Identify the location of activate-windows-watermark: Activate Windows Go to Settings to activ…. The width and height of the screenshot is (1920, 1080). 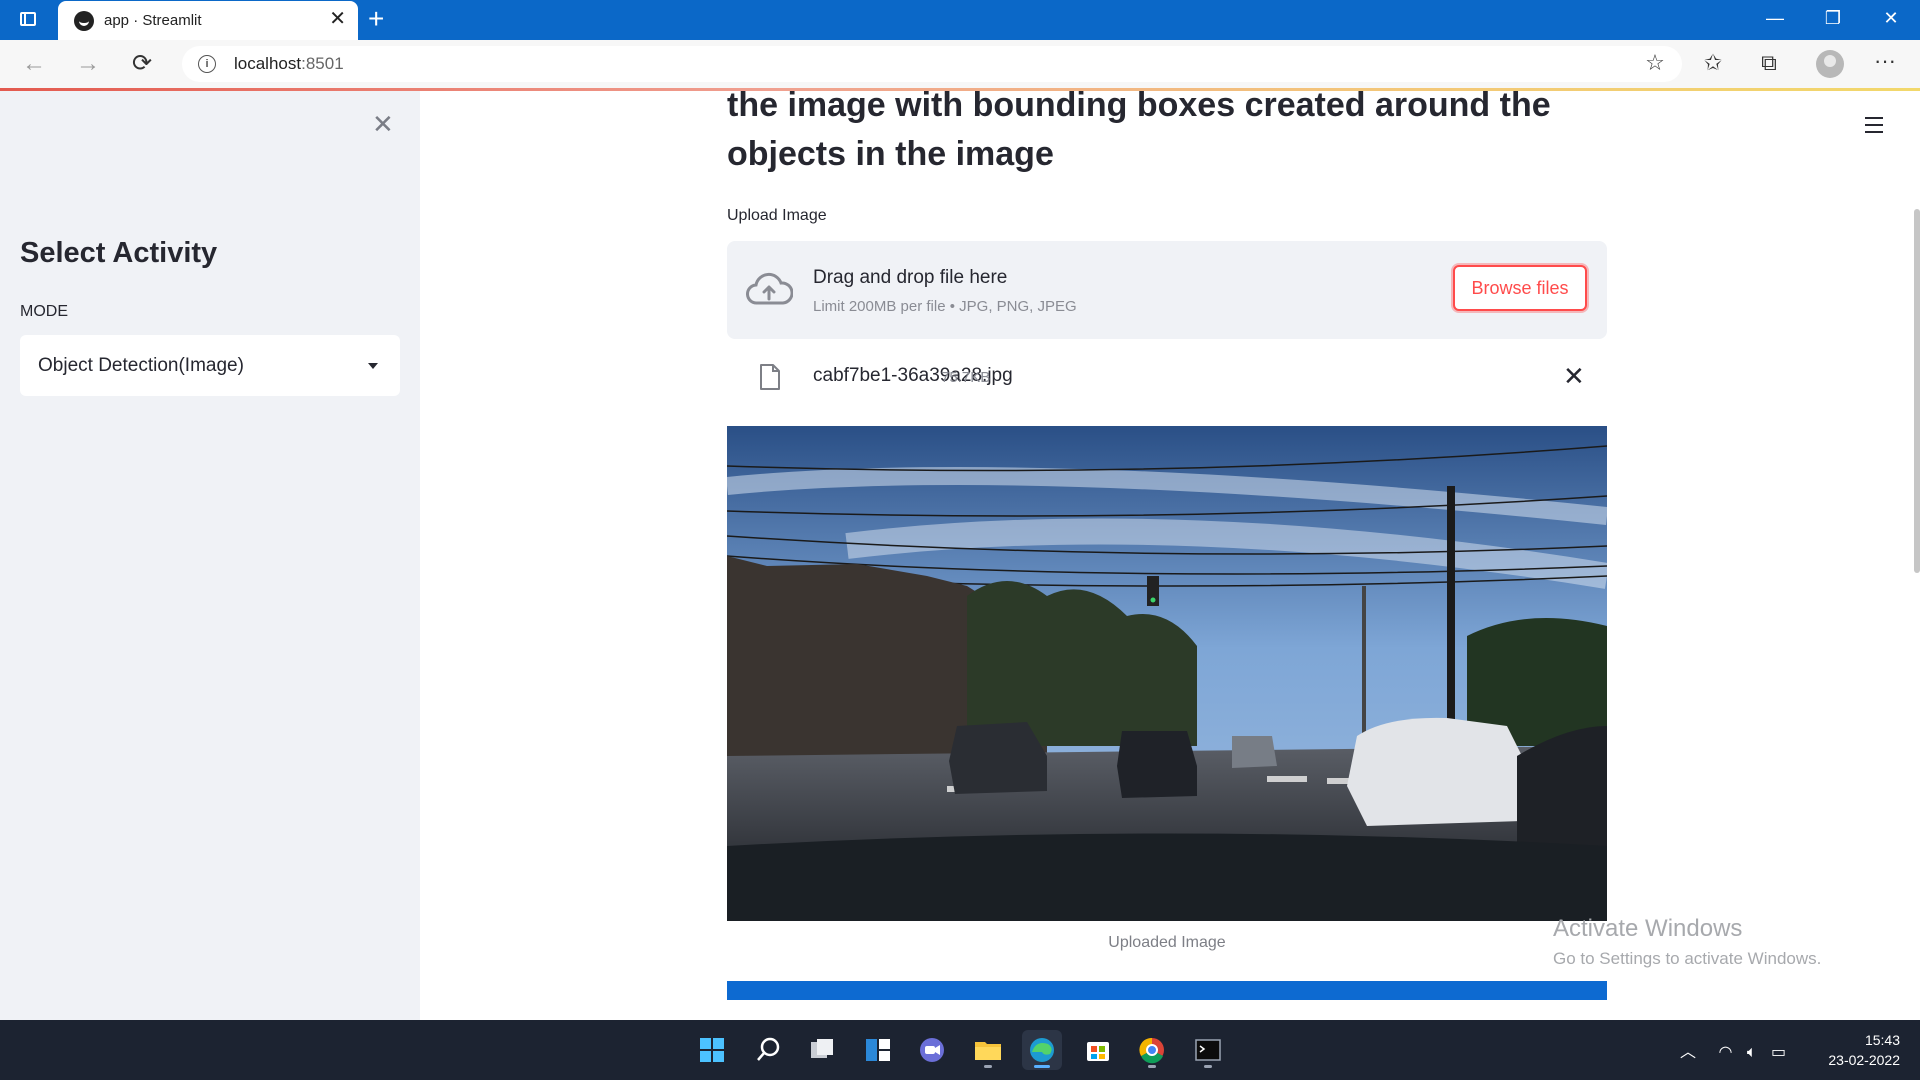
(1687, 942).